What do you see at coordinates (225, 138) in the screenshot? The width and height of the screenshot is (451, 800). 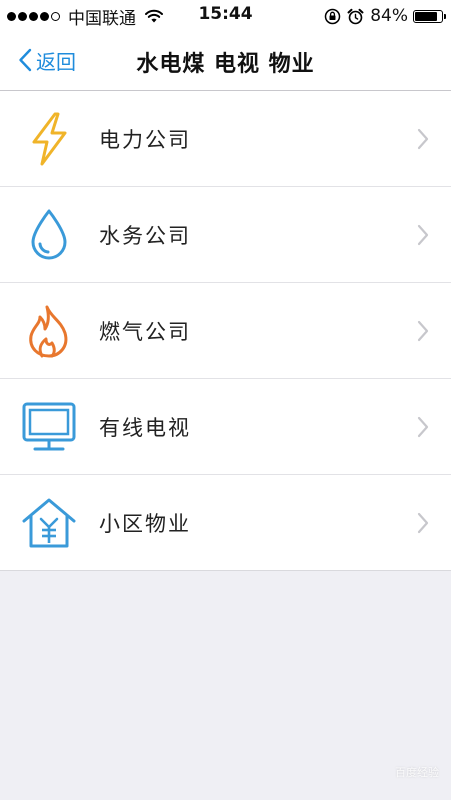 I see `list-item-electricity: 电力公司` at bounding box center [225, 138].